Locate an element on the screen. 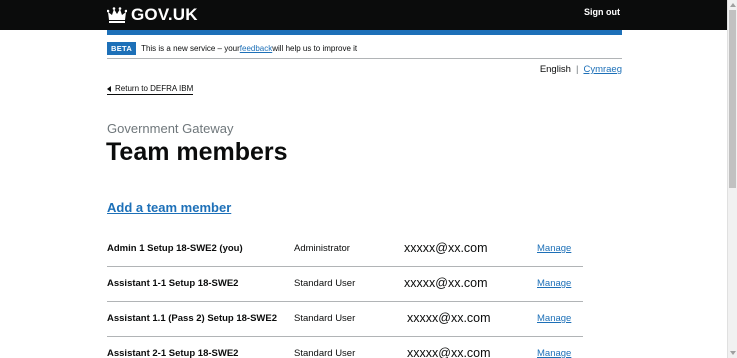 This screenshot has height=358, width=737. scroll-up-icon is located at coordinates (733, 5).